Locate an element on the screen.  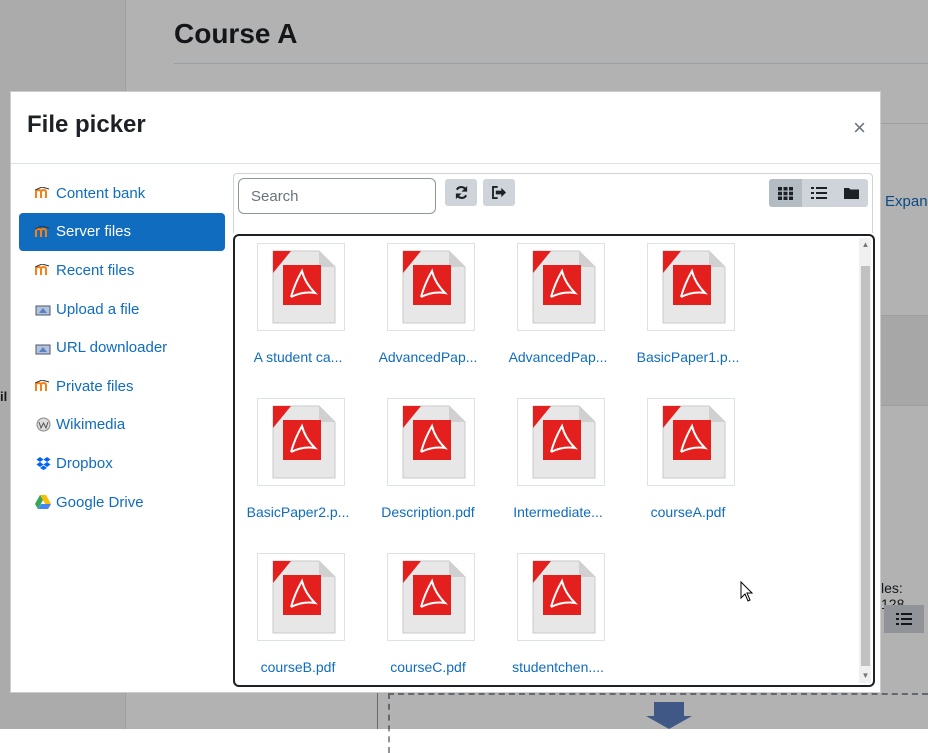
scrollbar: ▲ ▼ is located at coordinates (865, 460).